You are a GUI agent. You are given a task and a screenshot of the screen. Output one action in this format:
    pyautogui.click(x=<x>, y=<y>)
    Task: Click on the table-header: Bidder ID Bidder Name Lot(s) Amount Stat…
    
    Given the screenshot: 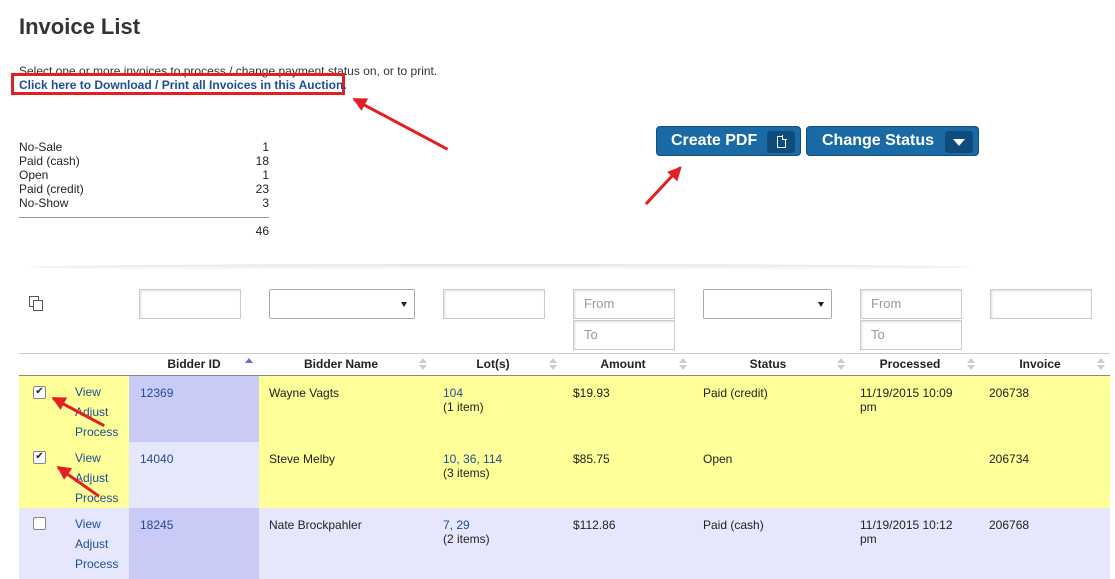 What is the action you would take?
    pyautogui.click(x=564, y=364)
    